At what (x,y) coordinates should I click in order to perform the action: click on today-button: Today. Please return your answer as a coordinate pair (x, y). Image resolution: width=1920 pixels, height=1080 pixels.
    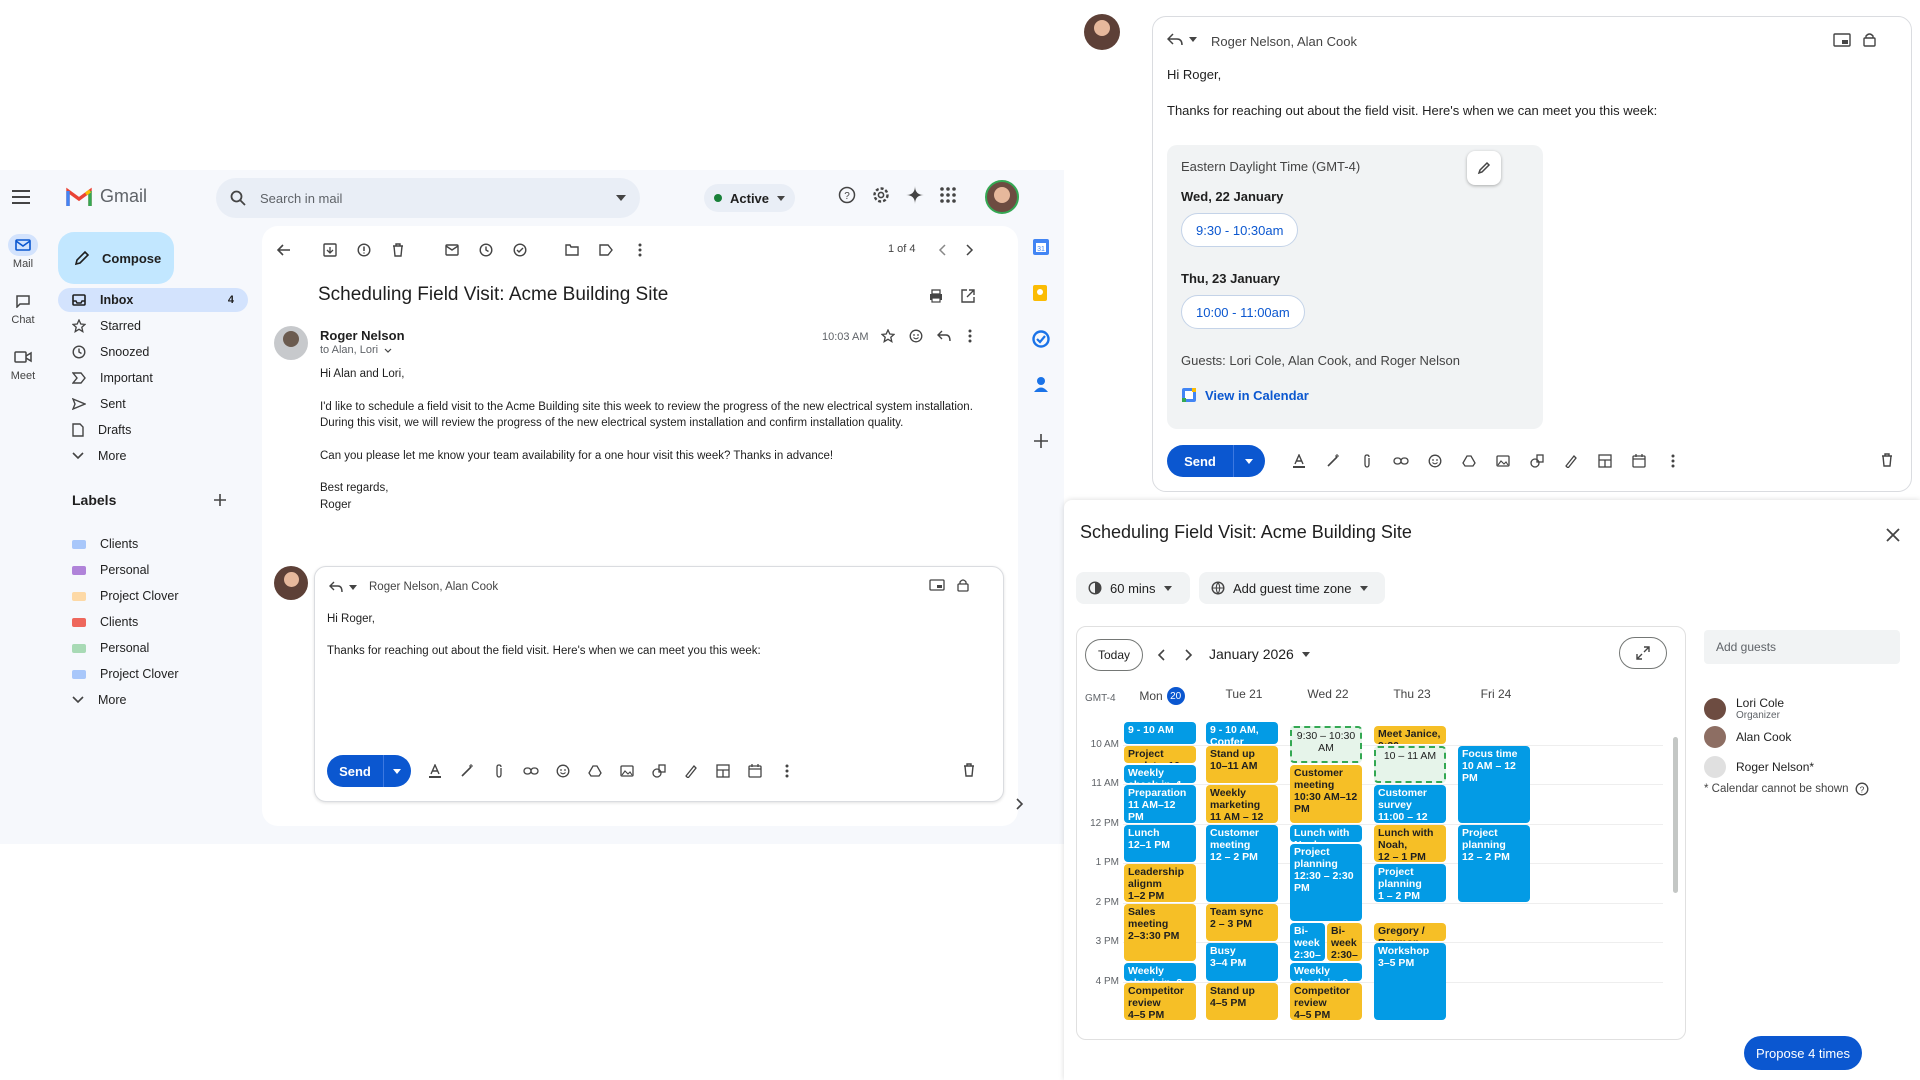
    Looking at the image, I should click on (1114, 655).